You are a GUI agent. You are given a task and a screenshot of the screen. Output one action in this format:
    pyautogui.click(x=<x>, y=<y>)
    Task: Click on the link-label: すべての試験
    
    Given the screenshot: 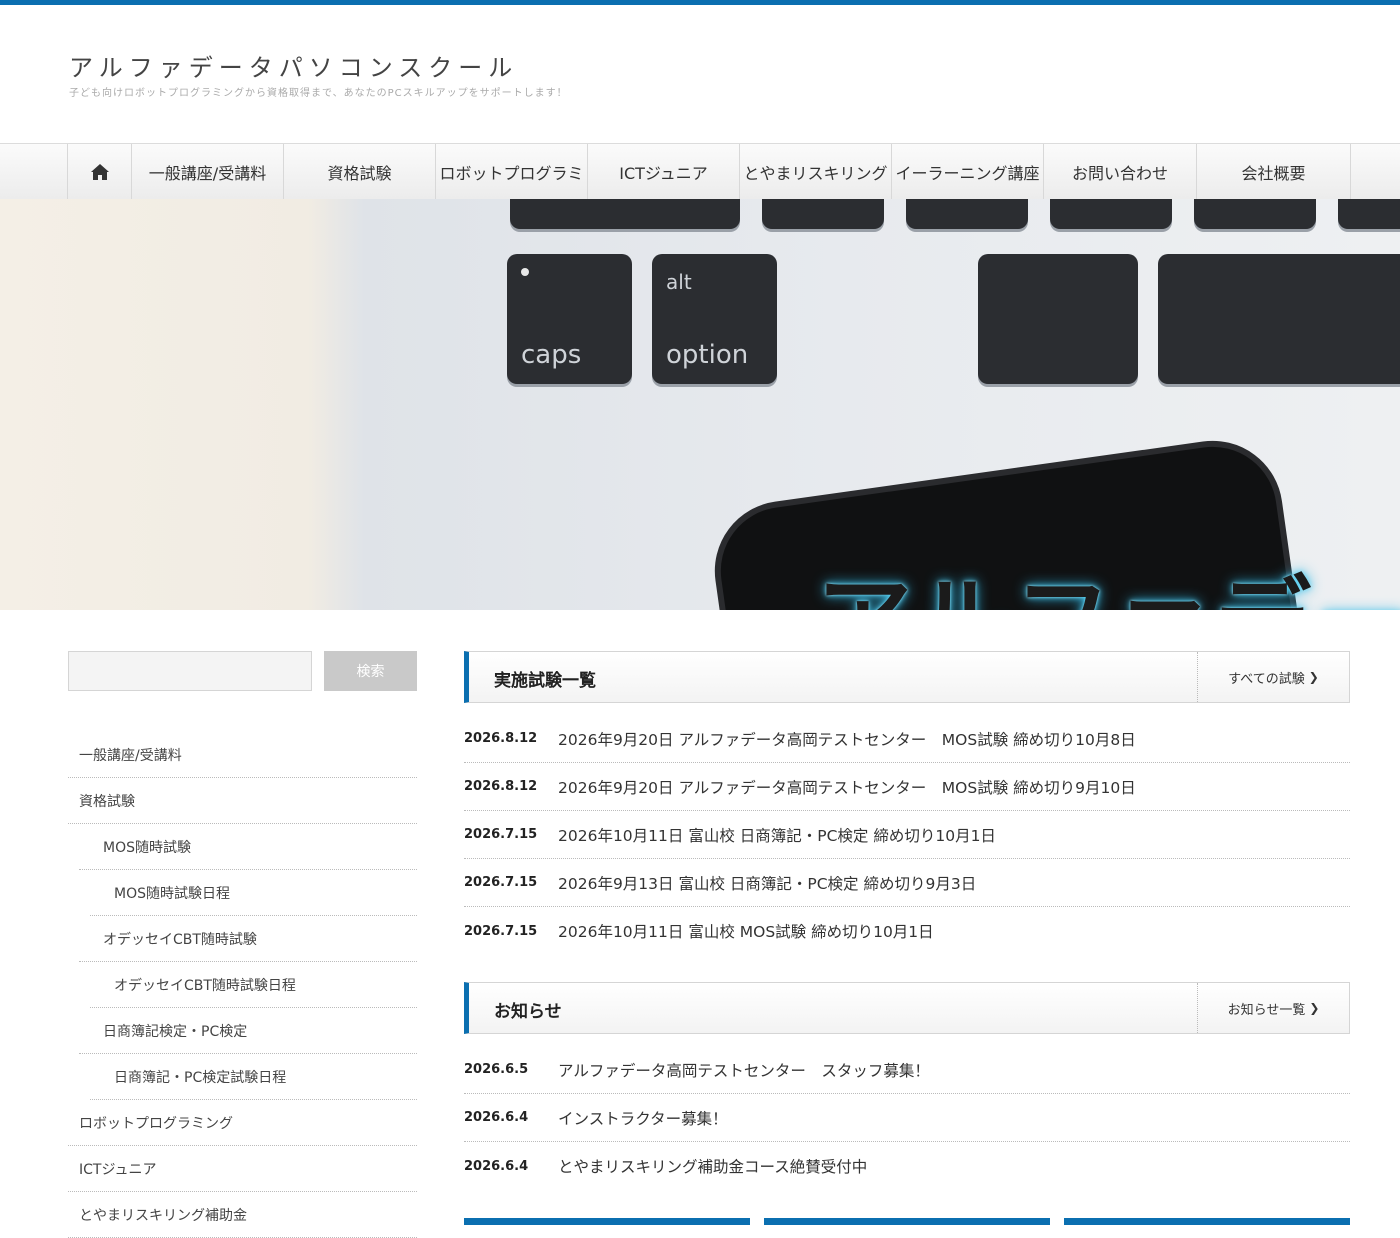 What is the action you would take?
    pyautogui.click(x=1266, y=679)
    